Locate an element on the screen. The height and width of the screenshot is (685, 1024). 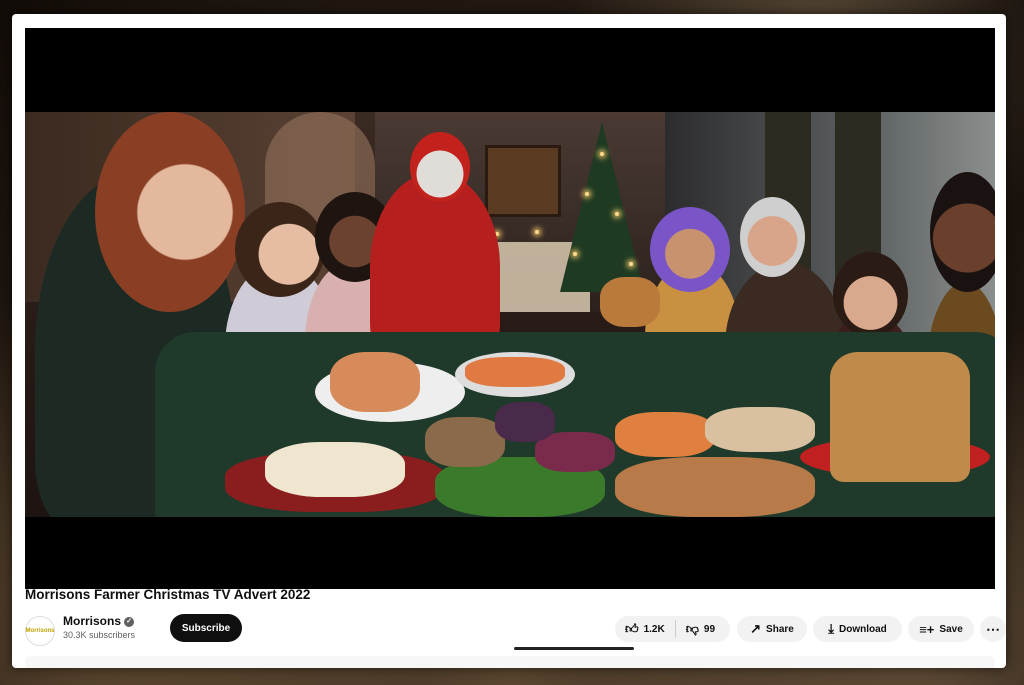
mantel-light is located at coordinates (537, 232).